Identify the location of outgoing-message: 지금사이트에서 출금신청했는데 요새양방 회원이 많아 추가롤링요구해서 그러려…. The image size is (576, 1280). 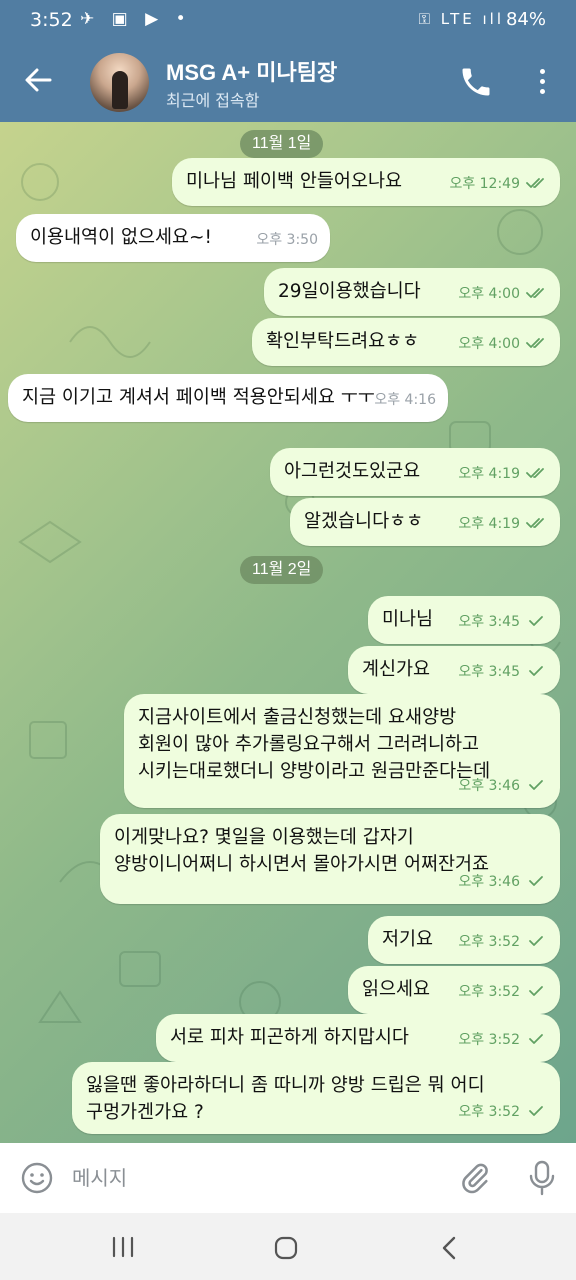
(342, 751).